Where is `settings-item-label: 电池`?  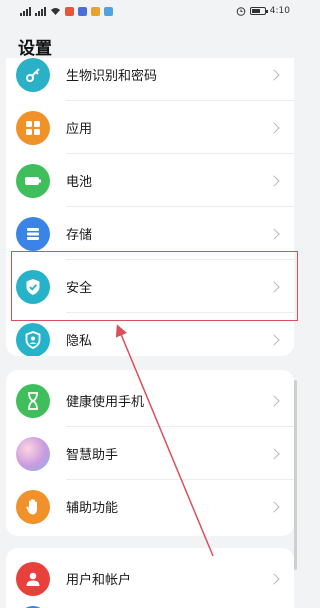 settings-item-label: 电池 is located at coordinates (79, 182).